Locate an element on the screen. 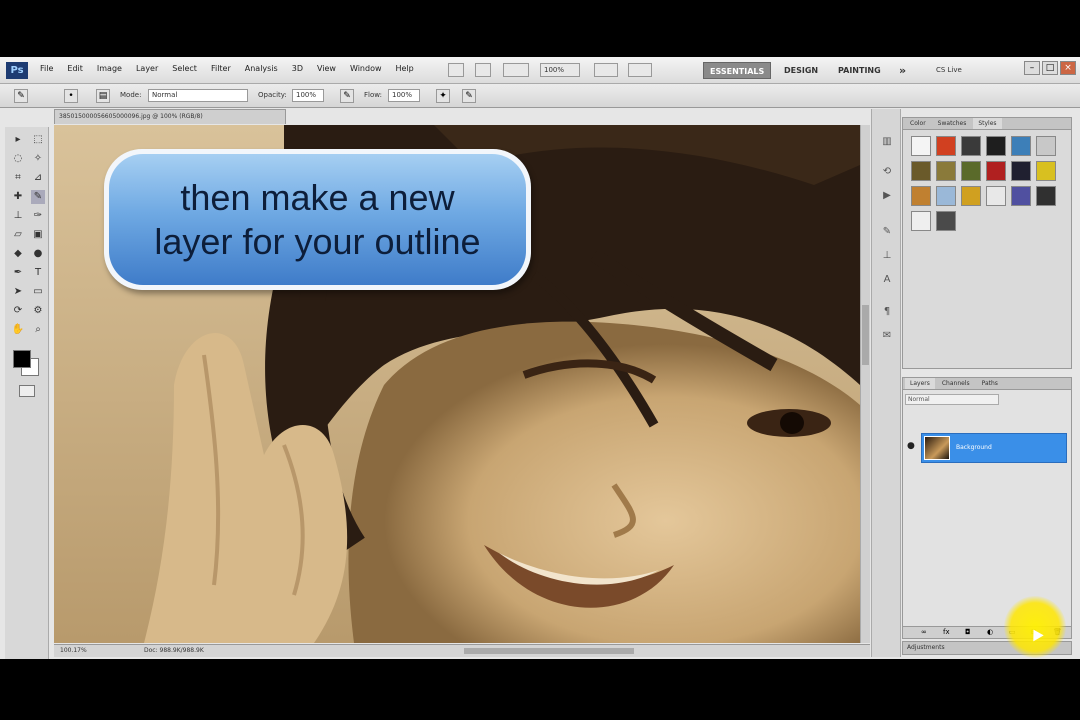 Image resolution: width=1080 pixels, height=720 pixels. brush-size-icon: • is located at coordinates (71, 96).